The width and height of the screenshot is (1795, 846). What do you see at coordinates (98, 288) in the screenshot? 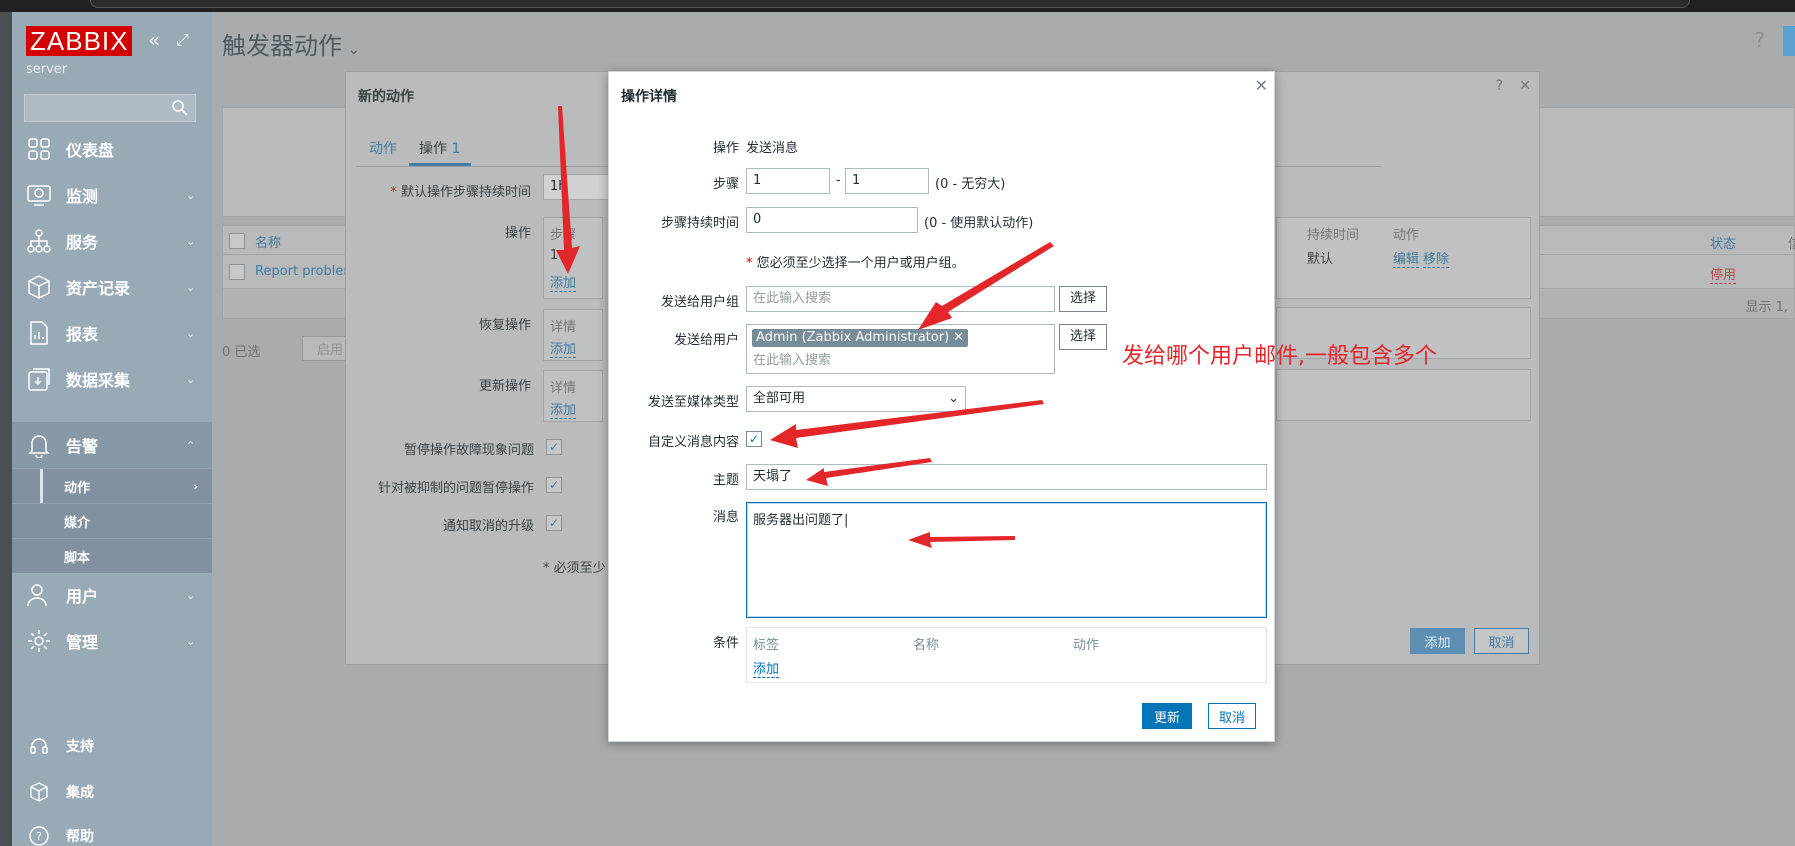
I see `menu-label: 资产记录` at bounding box center [98, 288].